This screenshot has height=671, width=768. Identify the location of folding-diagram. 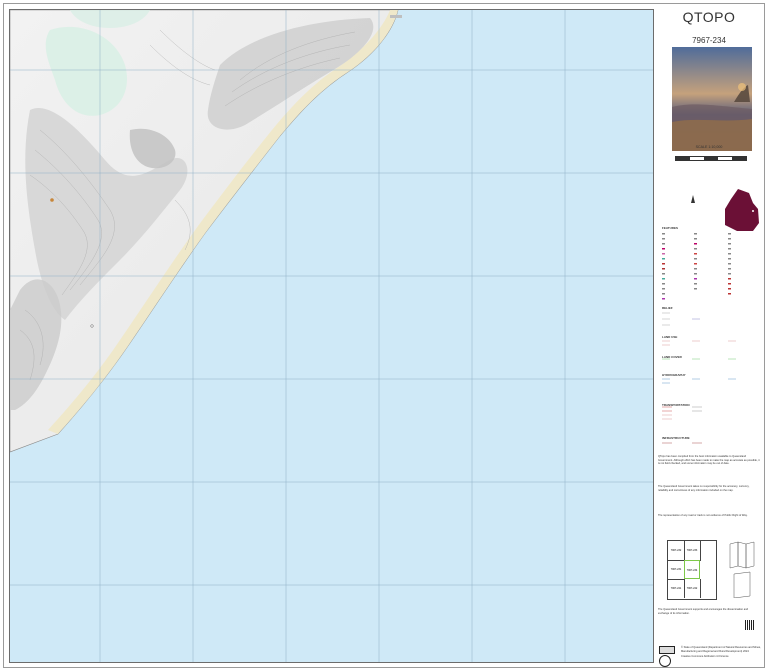
(742, 569).